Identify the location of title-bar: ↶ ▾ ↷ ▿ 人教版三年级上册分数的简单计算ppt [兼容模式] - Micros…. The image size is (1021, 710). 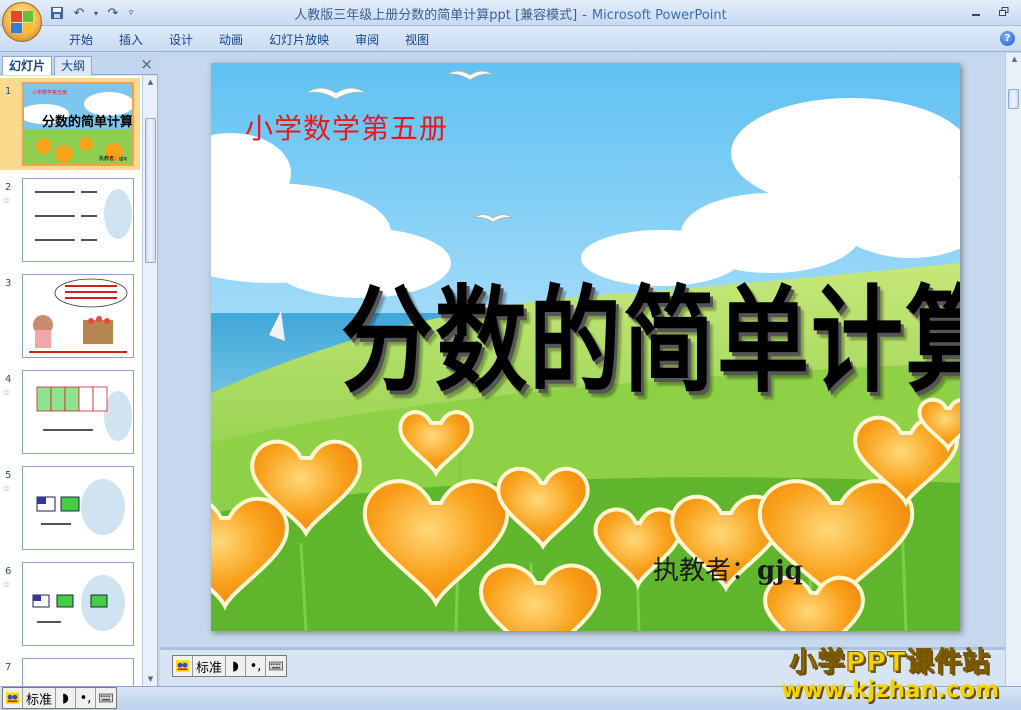
(510, 21).